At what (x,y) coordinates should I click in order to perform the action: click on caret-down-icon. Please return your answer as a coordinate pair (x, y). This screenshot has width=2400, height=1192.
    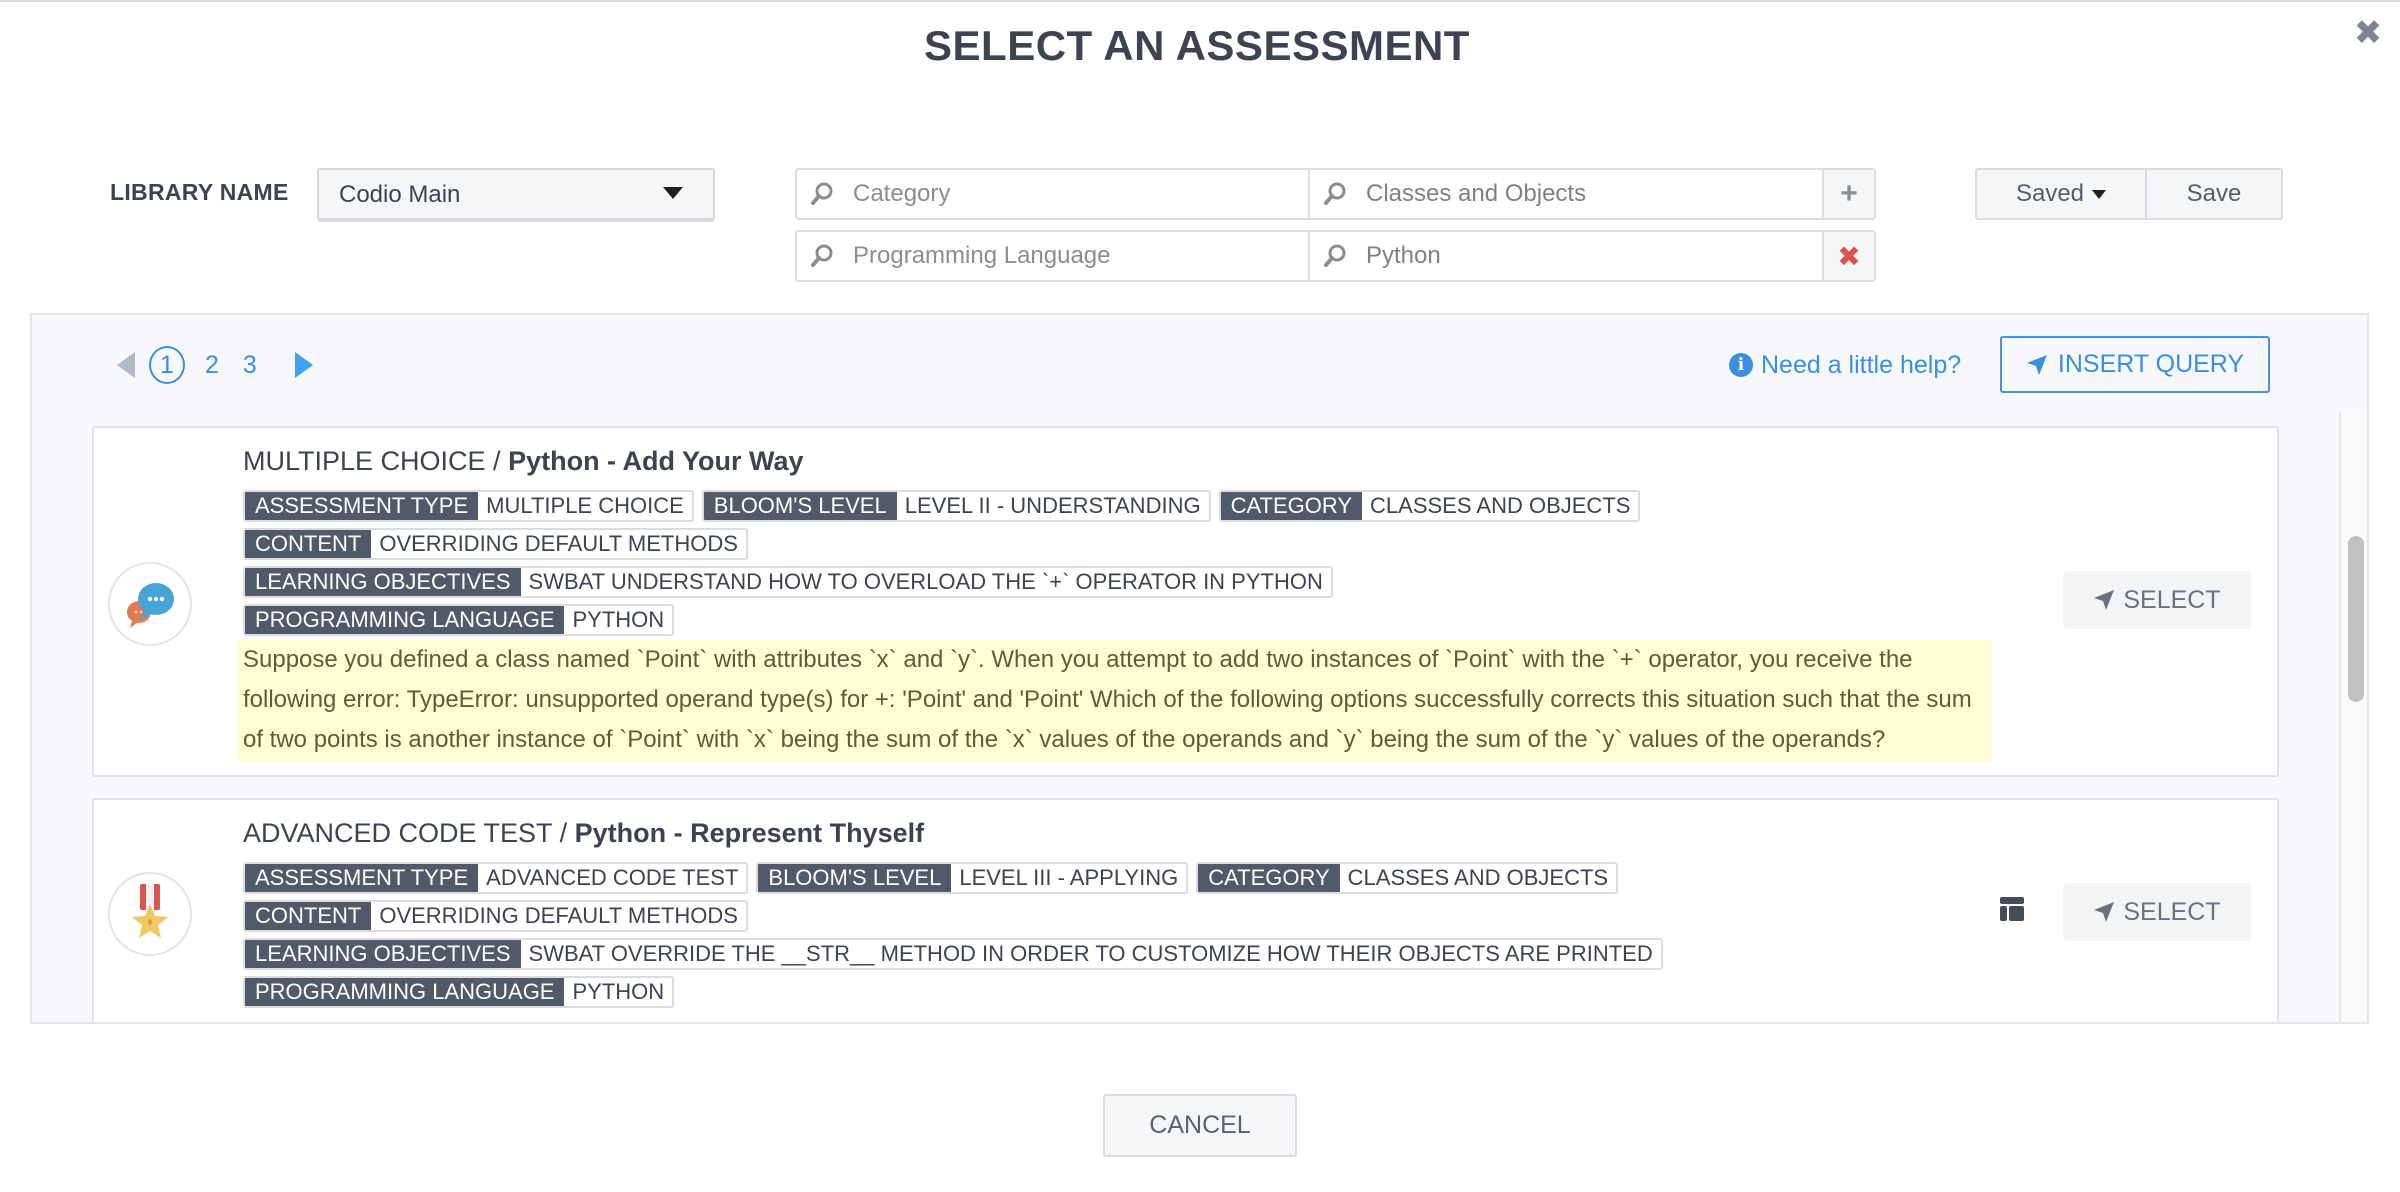
    Looking at the image, I should click on (2099, 194).